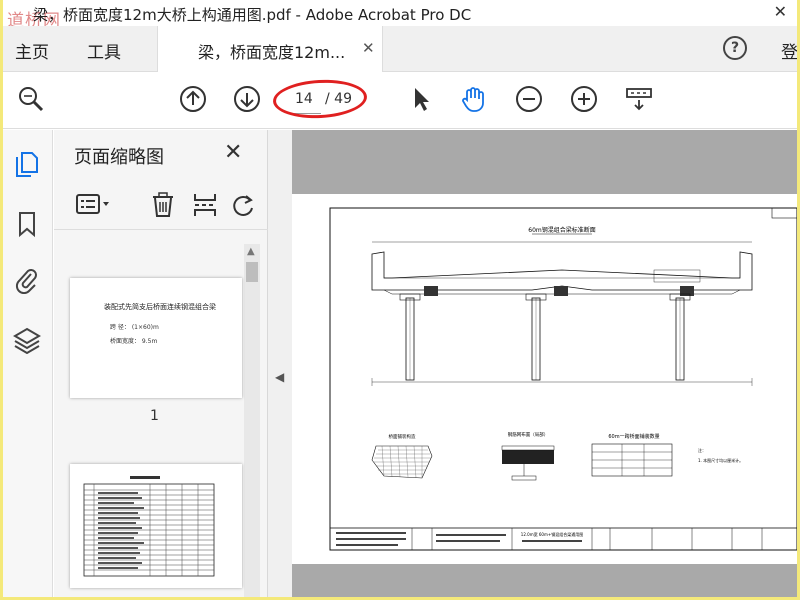 The width and height of the screenshot is (800, 600). What do you see at coordinates (27, 224) in the screenshot?
I see `bookmarks-icon` at bounding box center [27, 224].